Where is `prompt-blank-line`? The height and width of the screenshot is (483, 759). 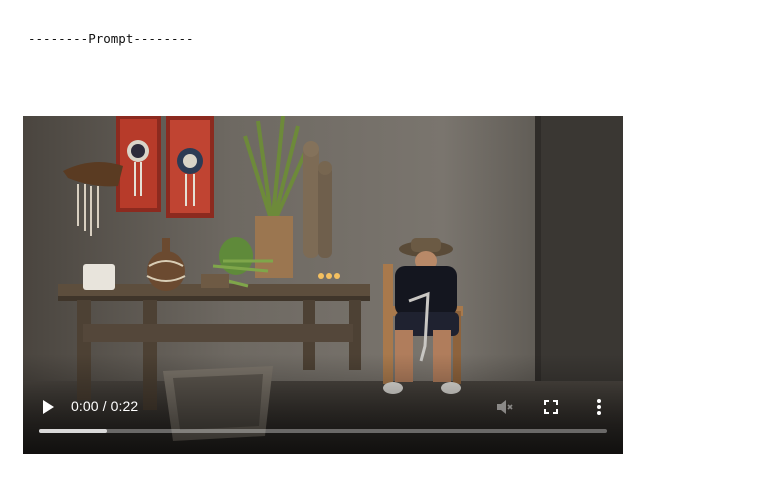
prompt-blank-line is located at coordinates (378, 89).